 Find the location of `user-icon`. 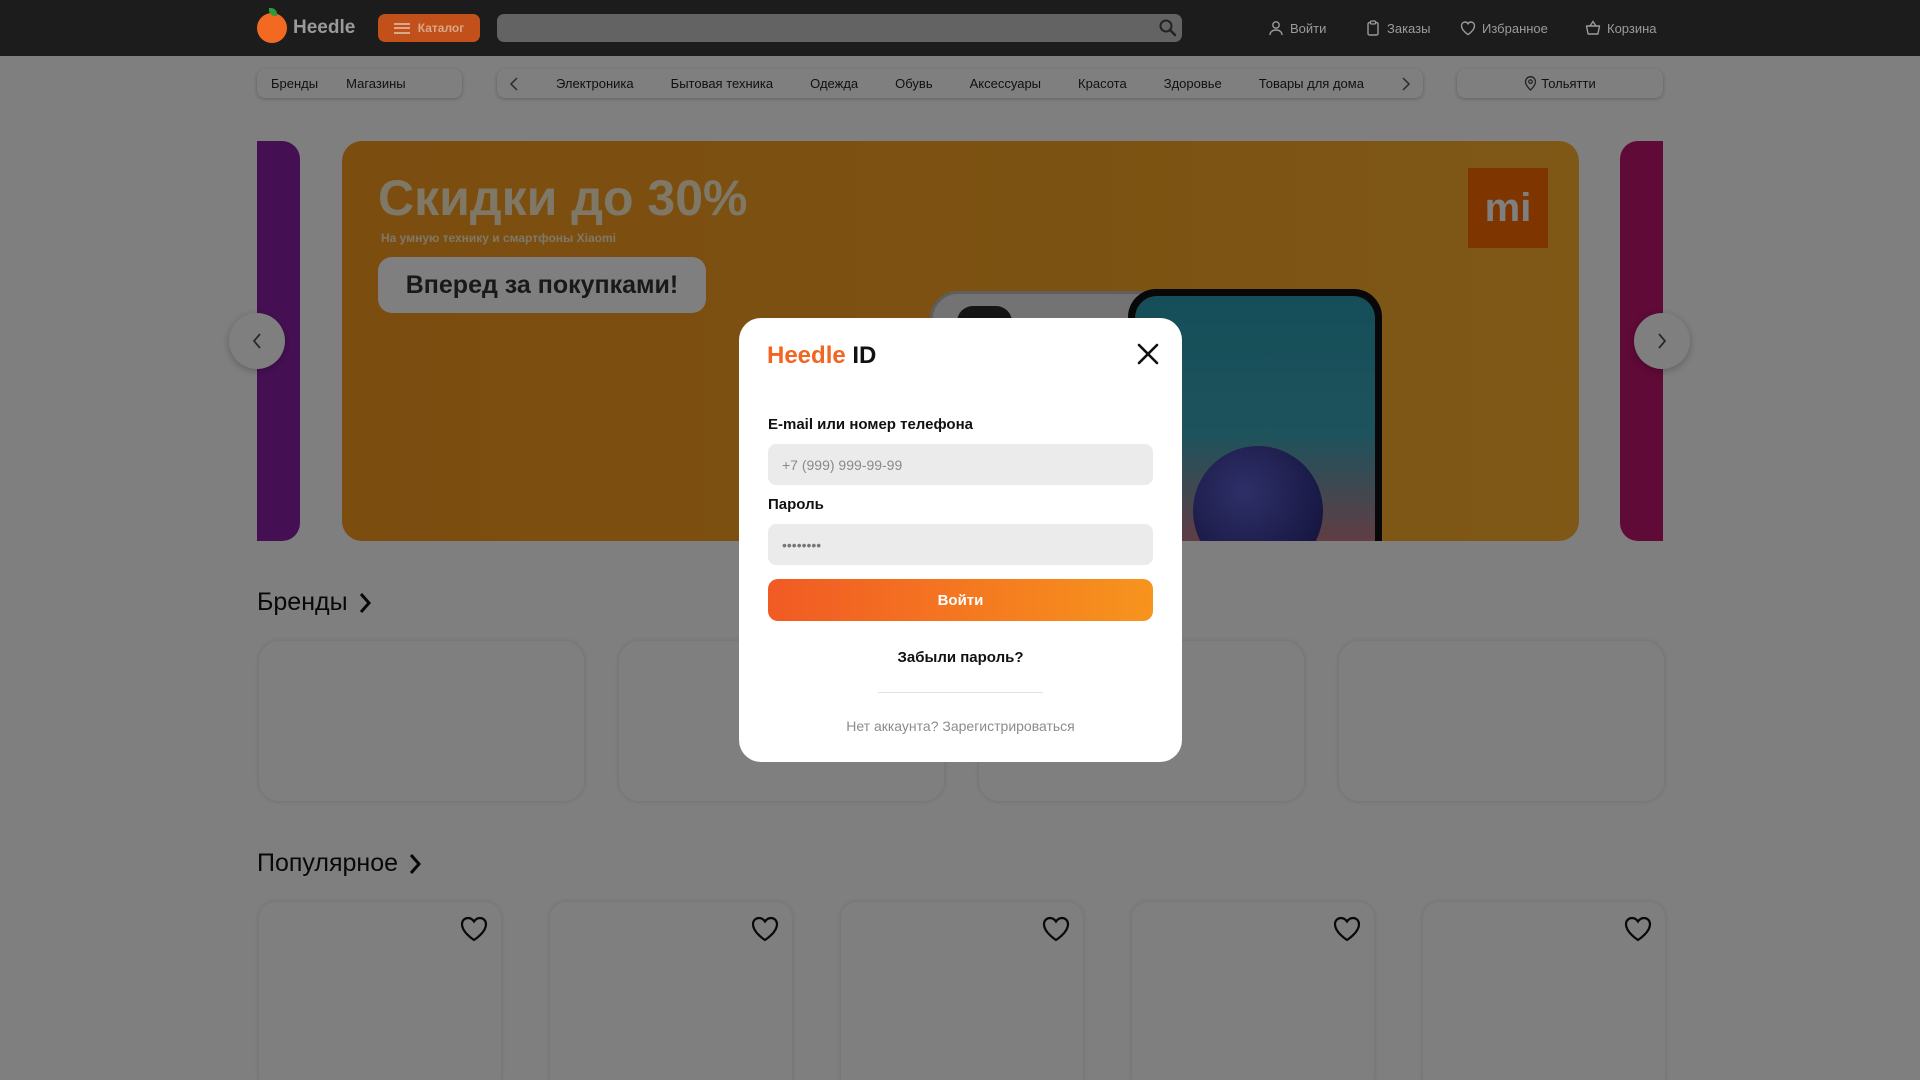

user-icon is located at coordinates (1276, 28).